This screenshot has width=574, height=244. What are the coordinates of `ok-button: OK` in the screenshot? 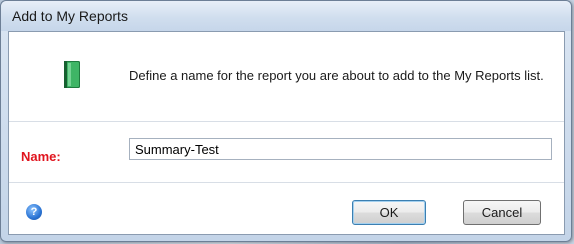 It's located at (389, 212).